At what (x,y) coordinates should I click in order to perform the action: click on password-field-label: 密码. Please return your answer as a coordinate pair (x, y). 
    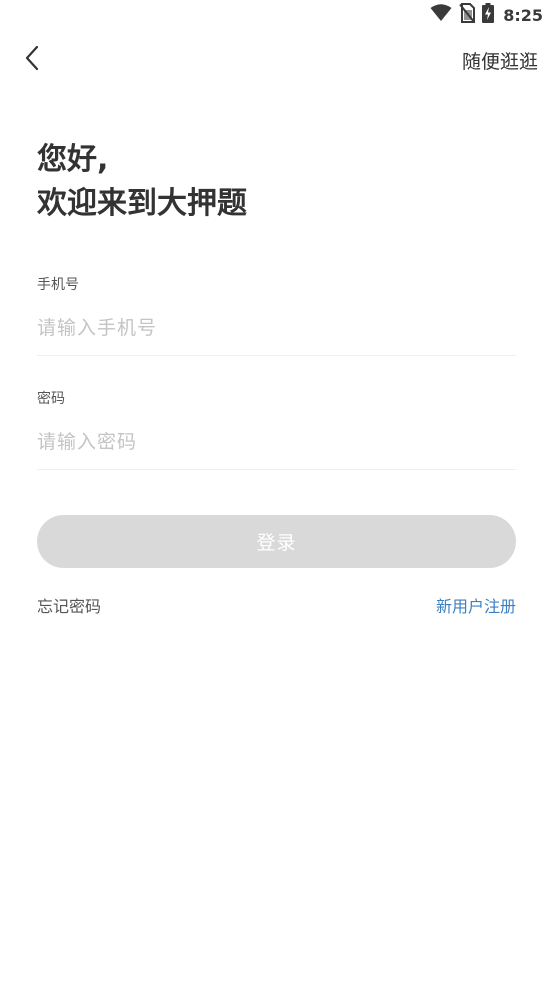
    Looking at the image, I should click on (51, 399).